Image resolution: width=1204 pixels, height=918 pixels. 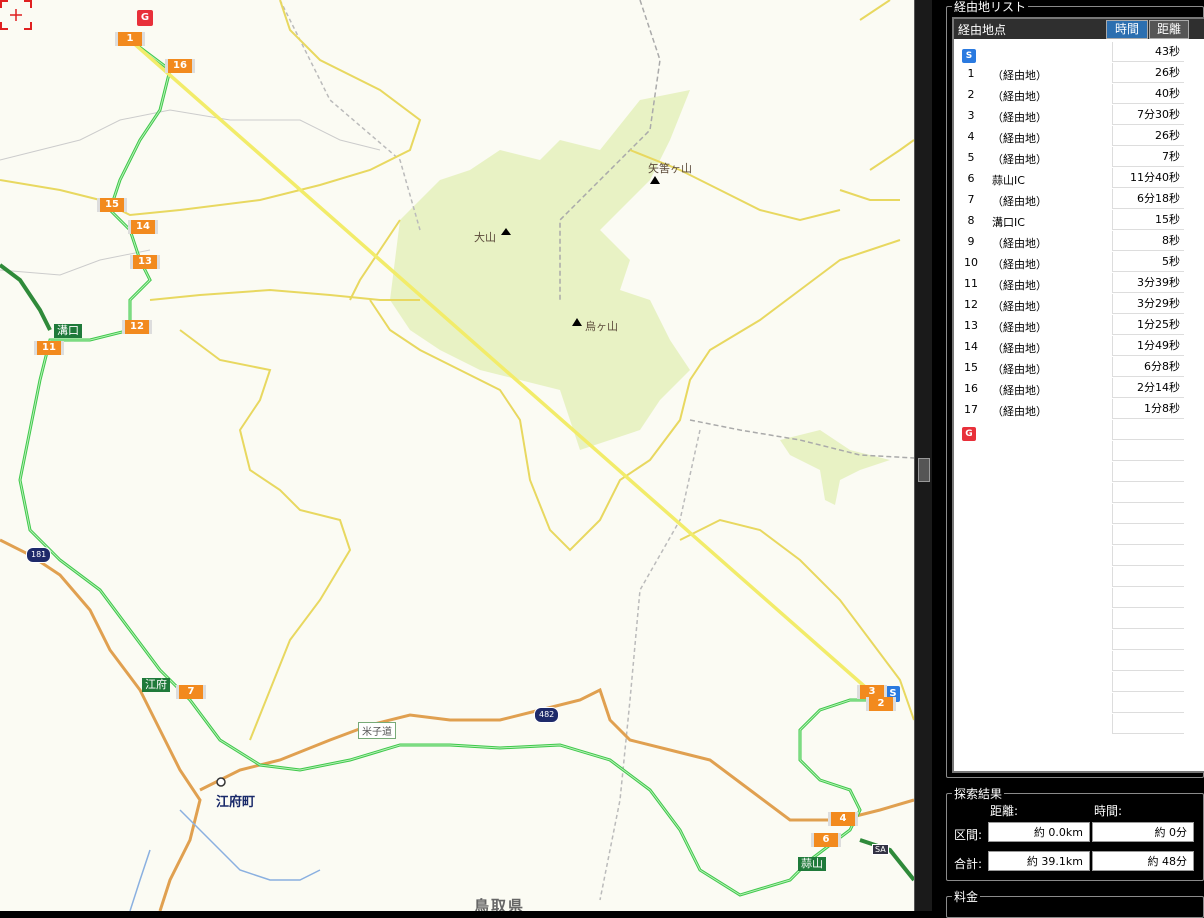 I want to click on list-item: 14 （経由地） 1分49秒, so click(x=1069, y=346).